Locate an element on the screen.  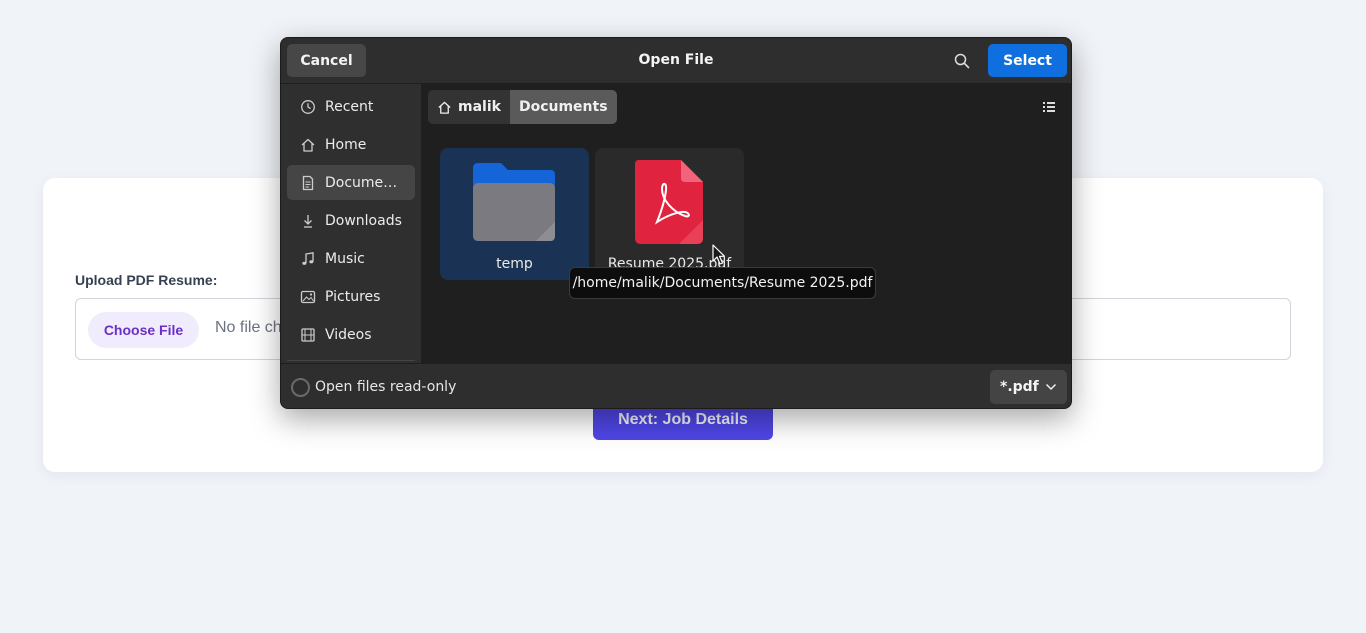
search-icon is located at coordinates (962, 61).